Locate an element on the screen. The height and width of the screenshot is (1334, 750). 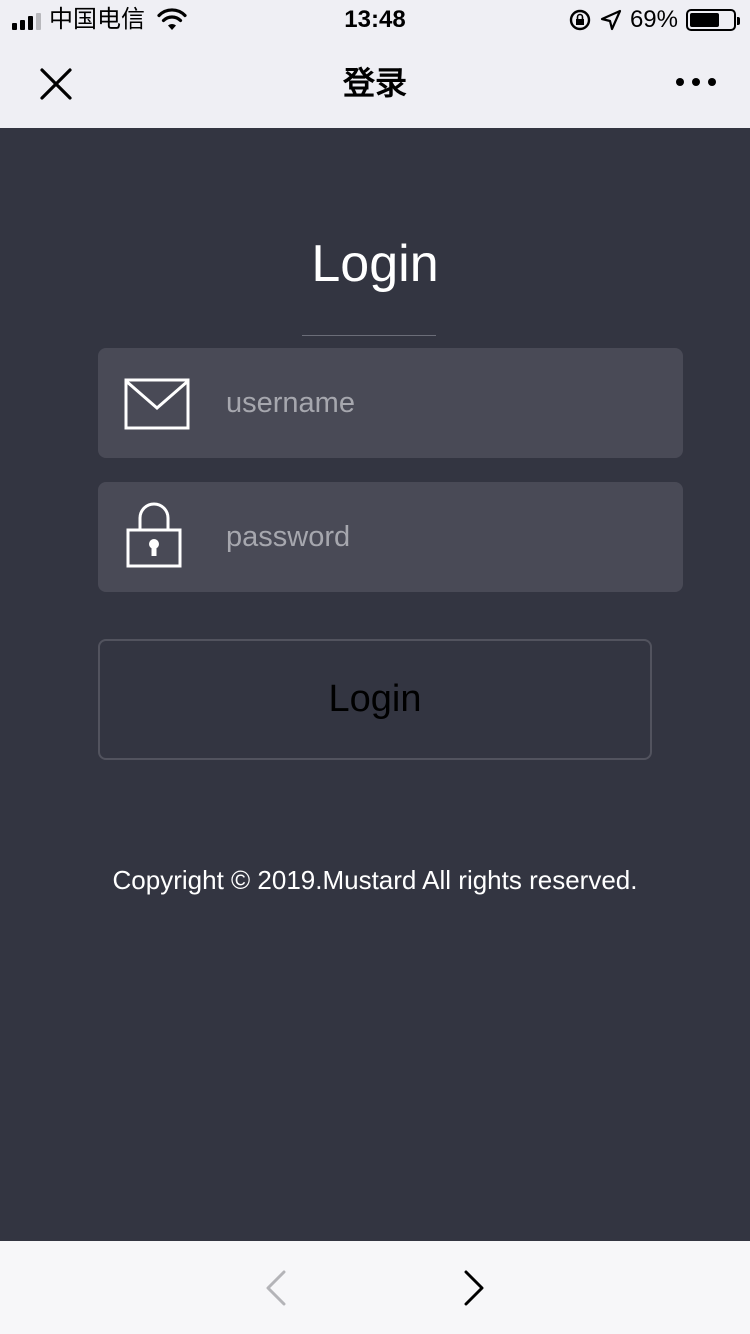
status-bar: 中国电信 13:48 69% is located at coordinates (375, 20).